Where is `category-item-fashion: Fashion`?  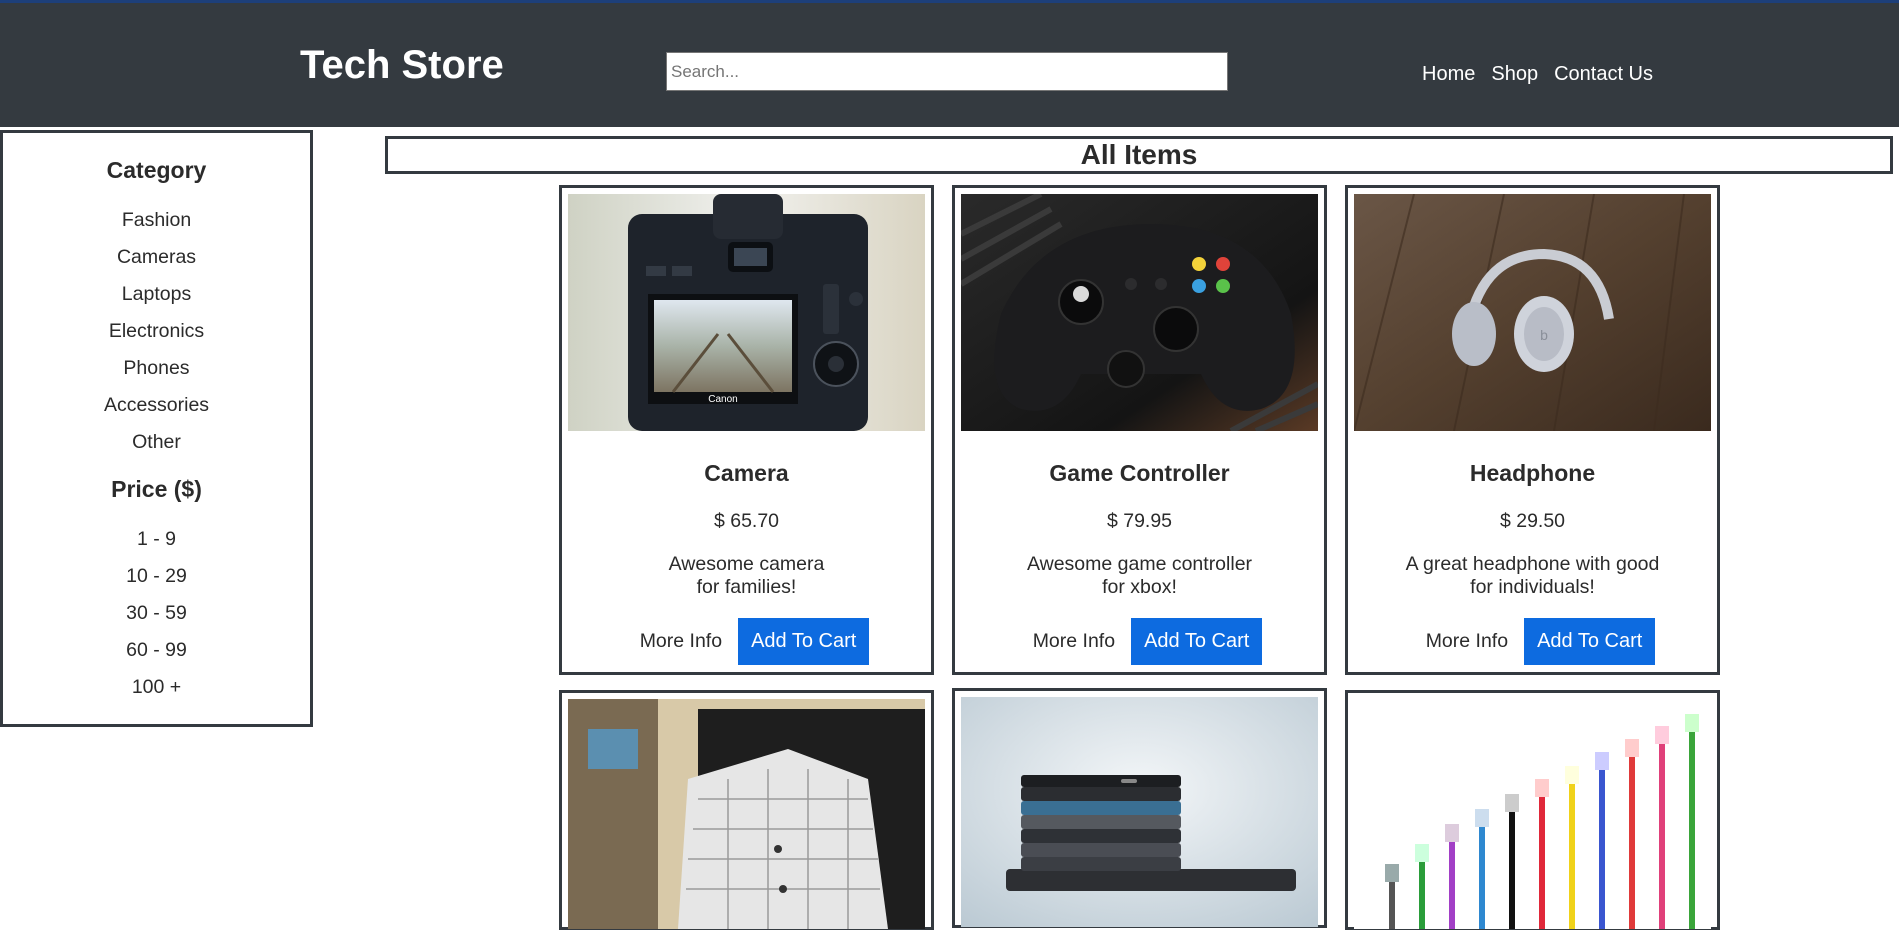
category-item-fashion: Fashion is located at coordinates (156, 220).